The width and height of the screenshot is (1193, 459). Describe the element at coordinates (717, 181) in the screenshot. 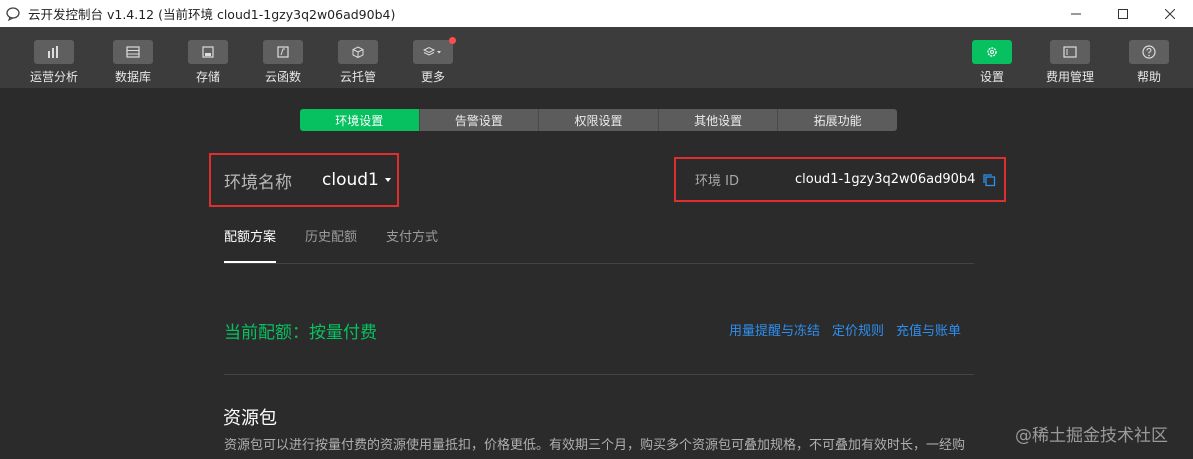

I see `env-id-label: 环境 ID` at that location.